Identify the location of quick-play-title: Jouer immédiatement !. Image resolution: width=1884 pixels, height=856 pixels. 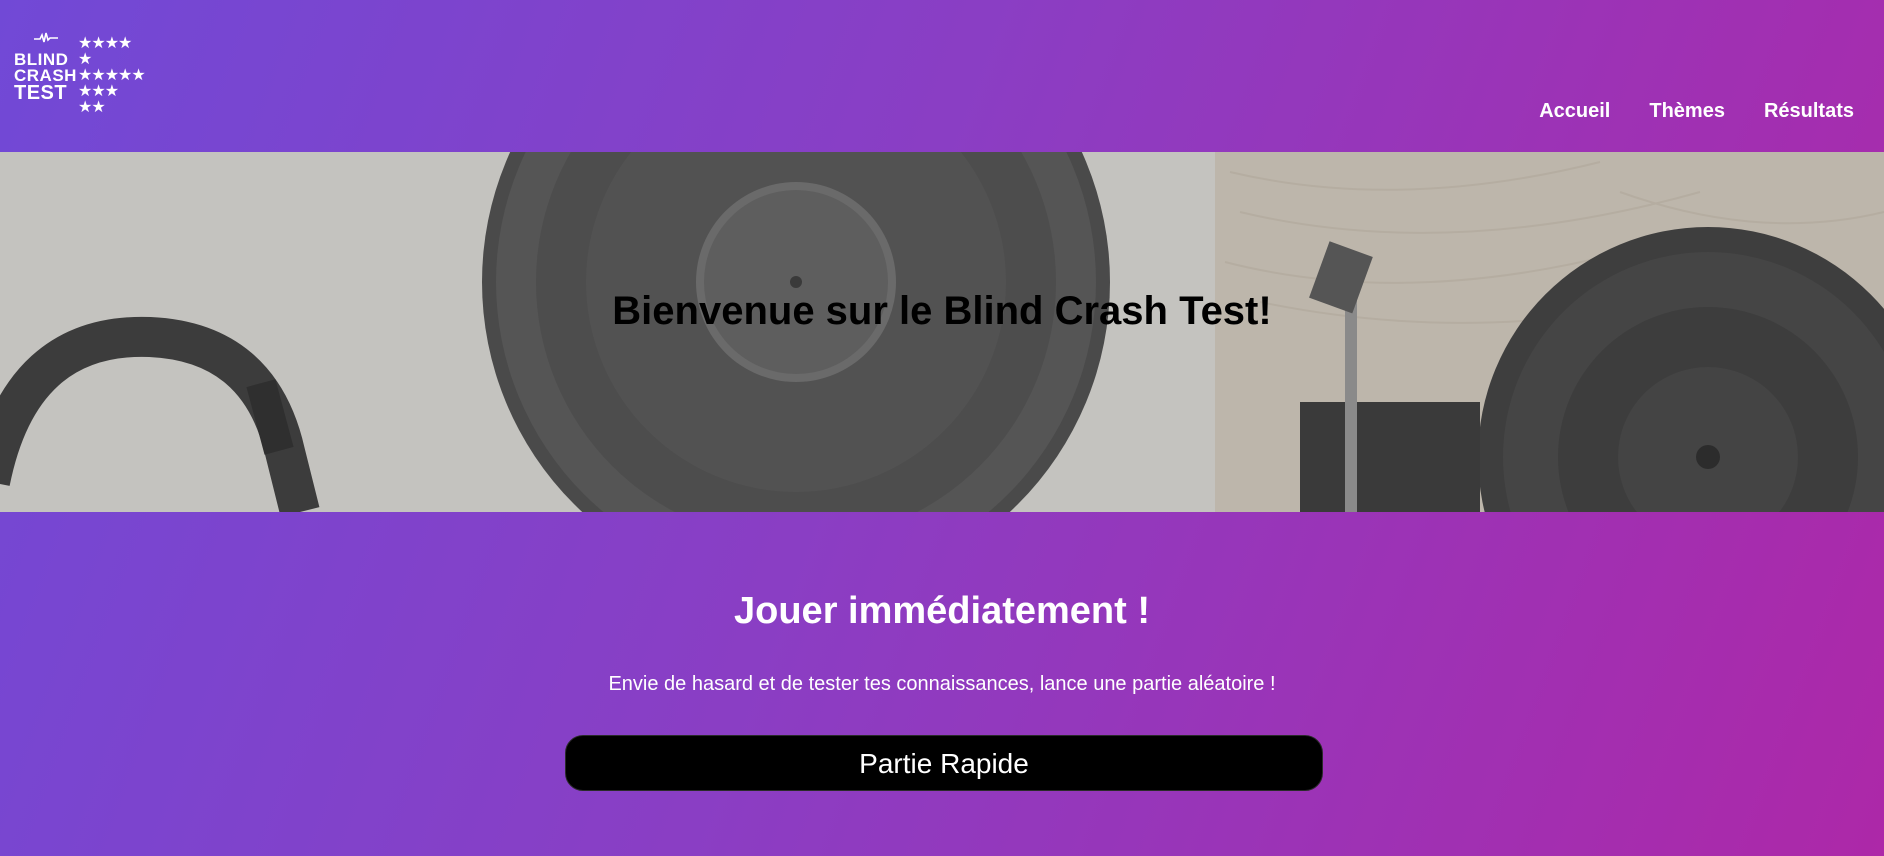
(942, 611).